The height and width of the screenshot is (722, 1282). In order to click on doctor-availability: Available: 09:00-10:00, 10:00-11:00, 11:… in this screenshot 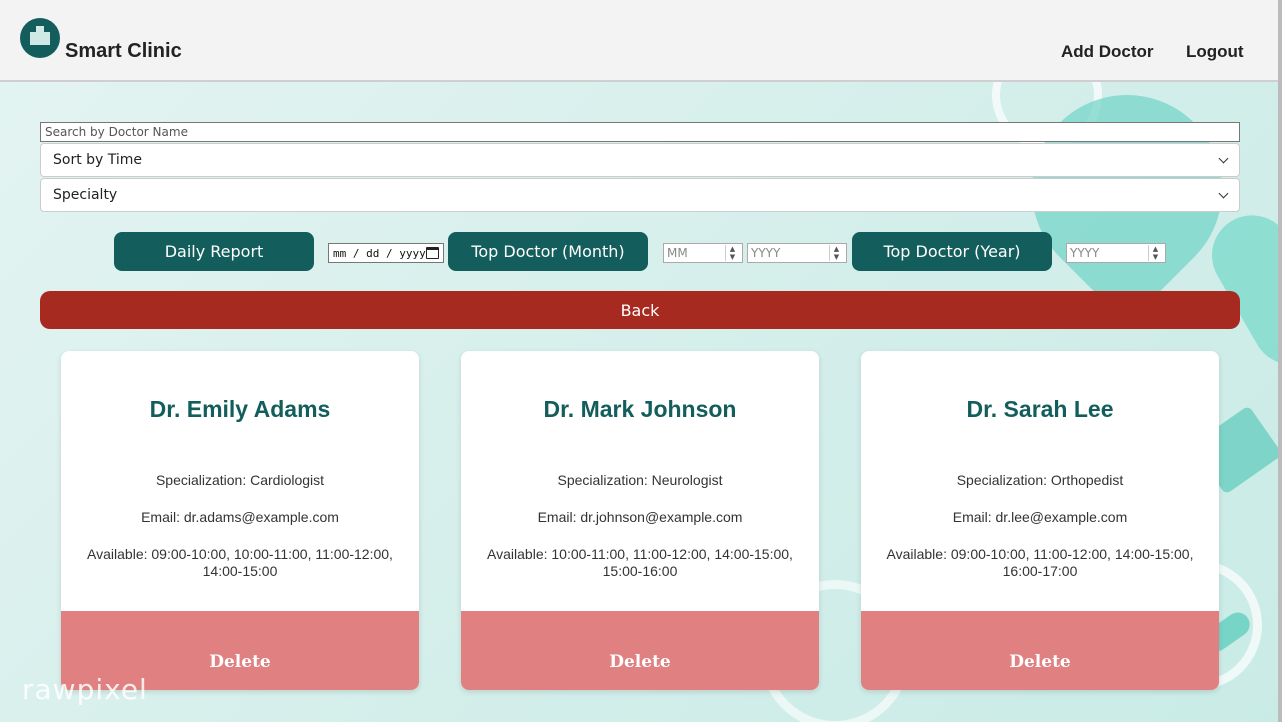, I will do `click(240, 562)`.